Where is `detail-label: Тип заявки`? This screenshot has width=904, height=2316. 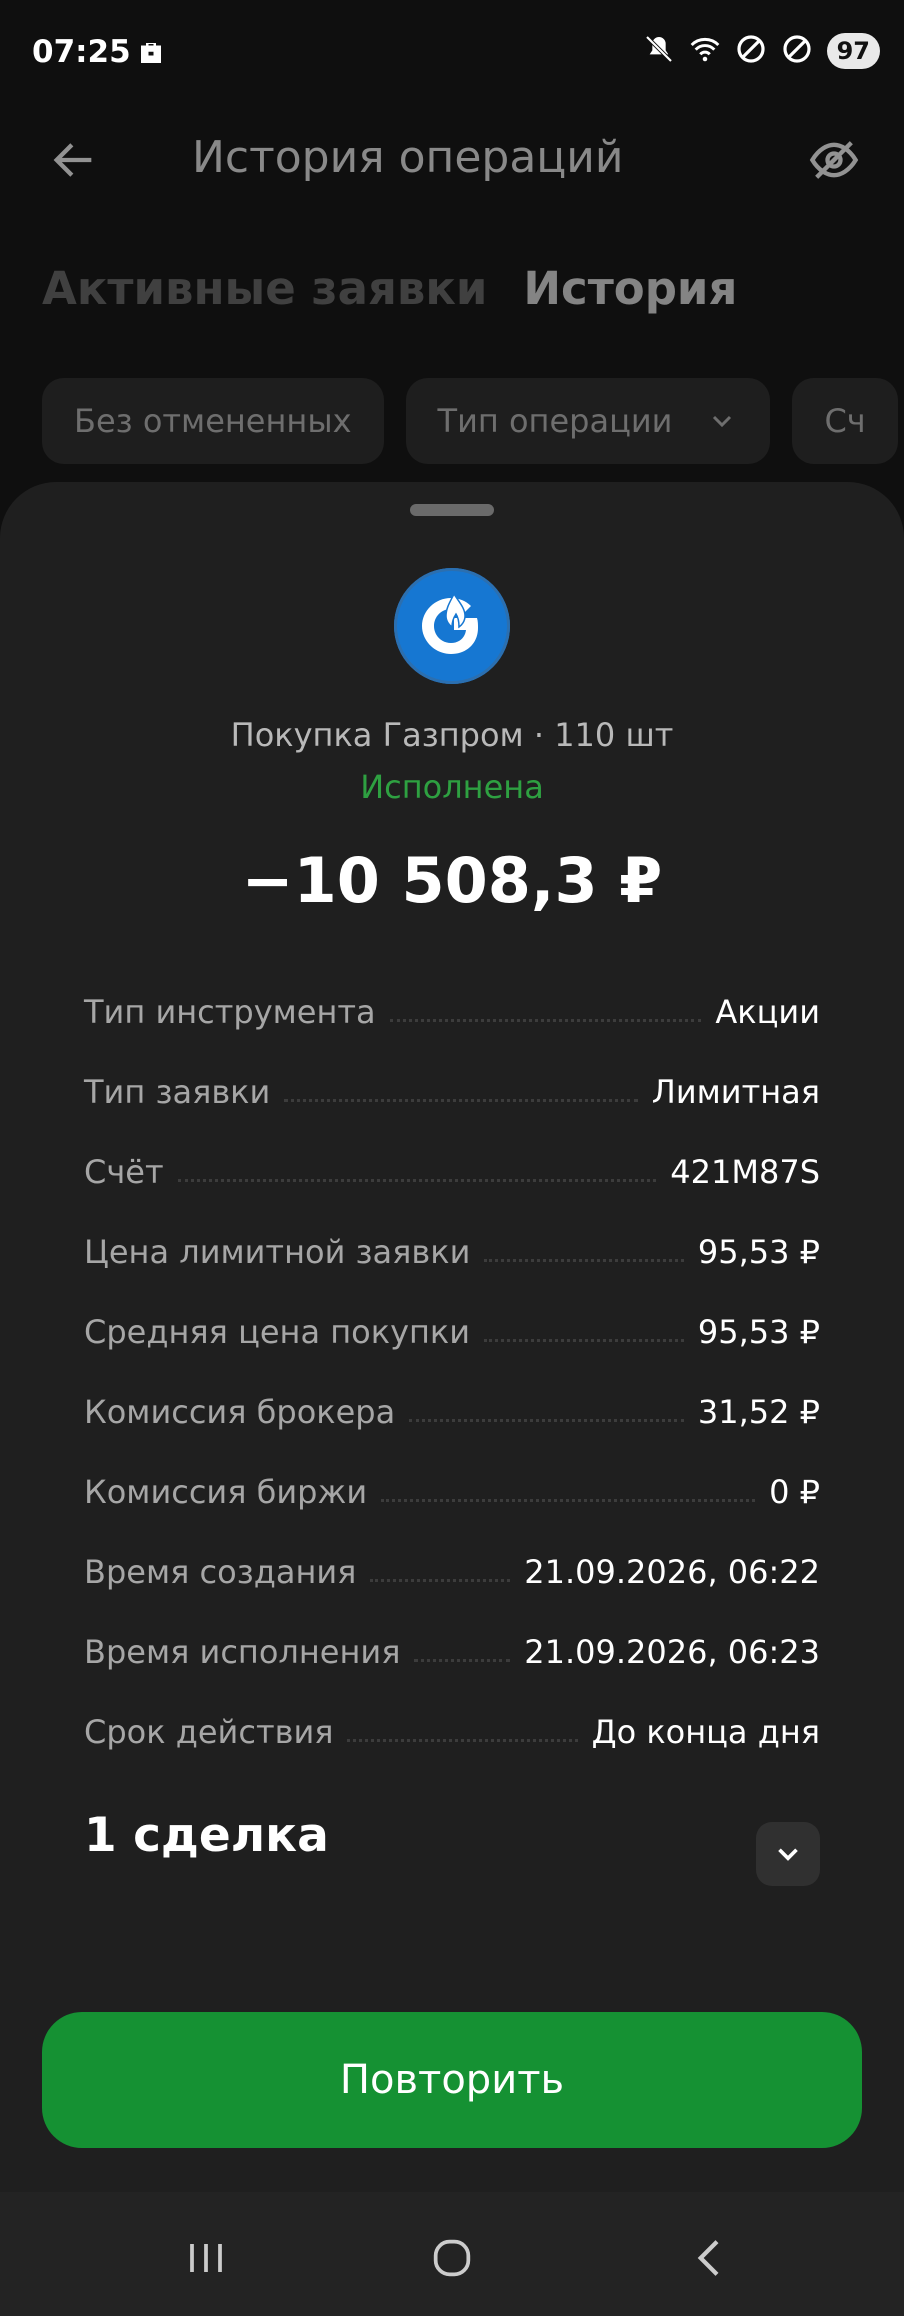
detail-label: Тип заявки is located at coordinates (177, 1092).